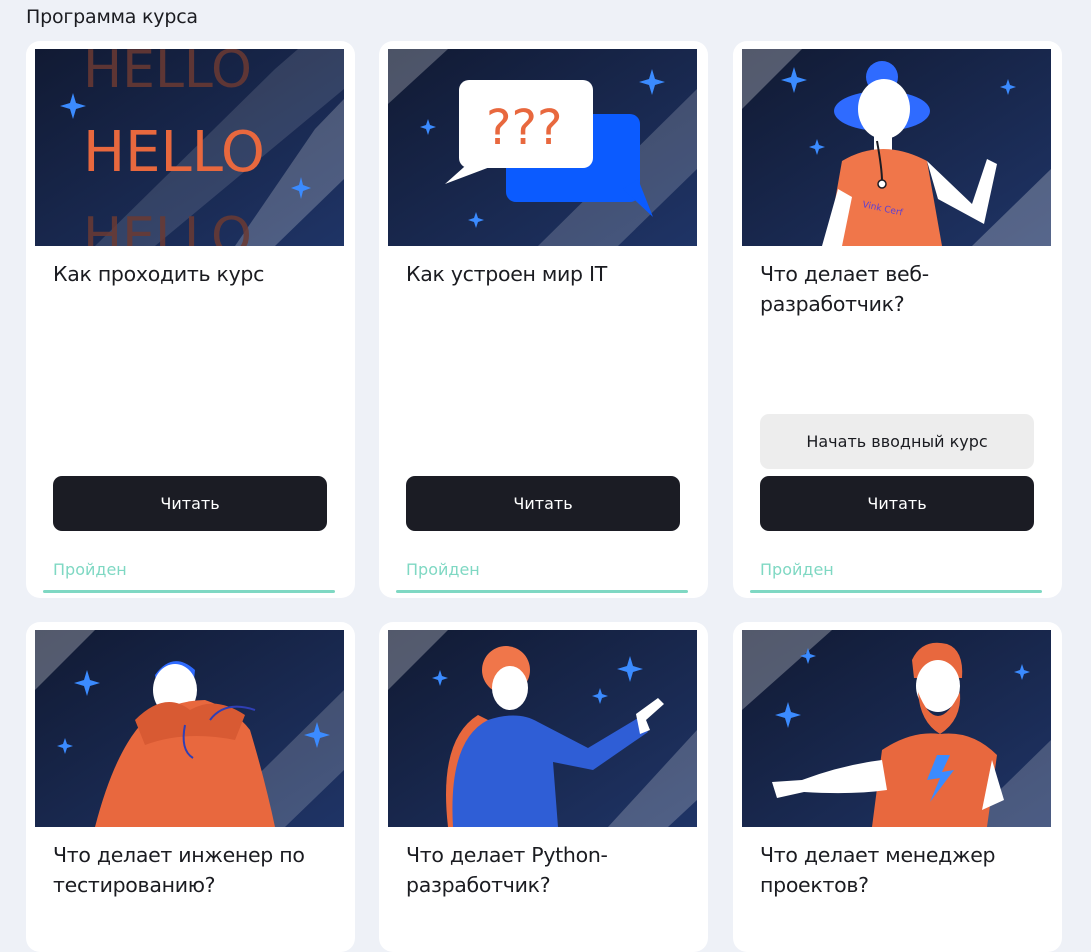 Image resolution: width=1091 pixels, height=952 pixels. Describe the element at coordinates (189, 728) in the screenshot. I see `man-in-hoodie-illustration` at that location.